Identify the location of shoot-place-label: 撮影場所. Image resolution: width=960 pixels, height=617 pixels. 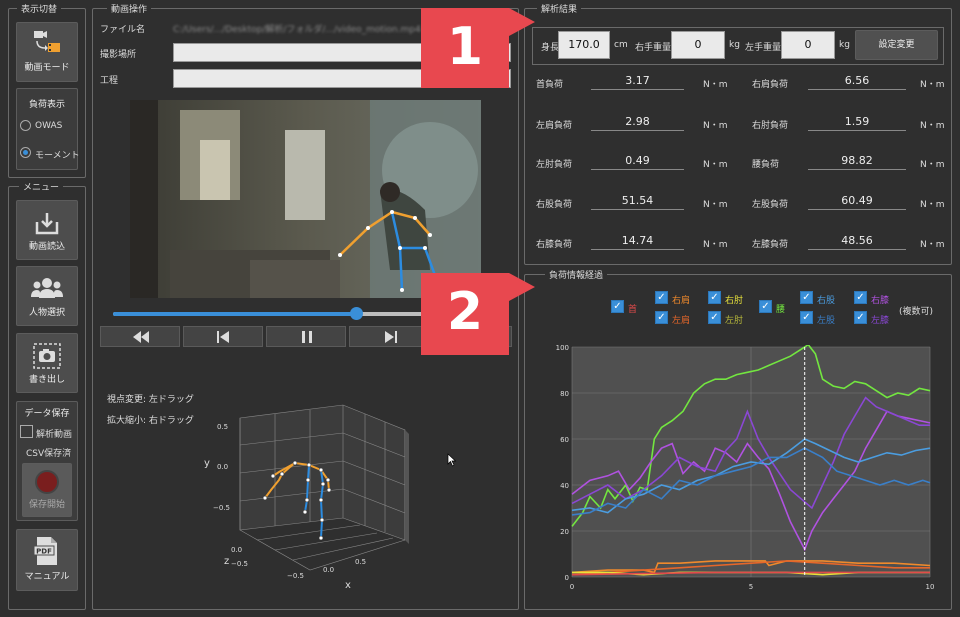
(118, 55).